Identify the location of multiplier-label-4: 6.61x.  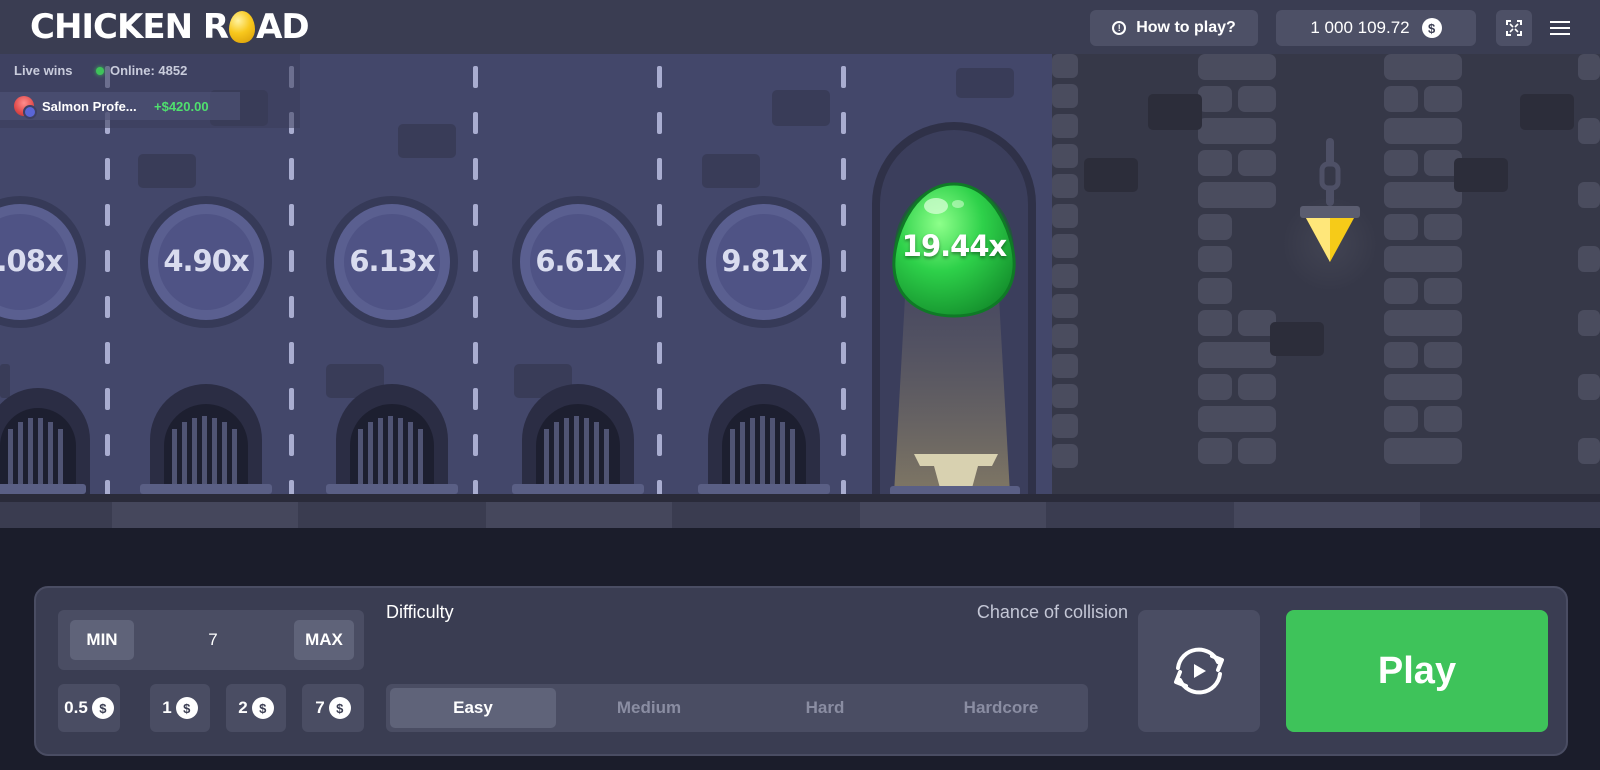
(578, 261).